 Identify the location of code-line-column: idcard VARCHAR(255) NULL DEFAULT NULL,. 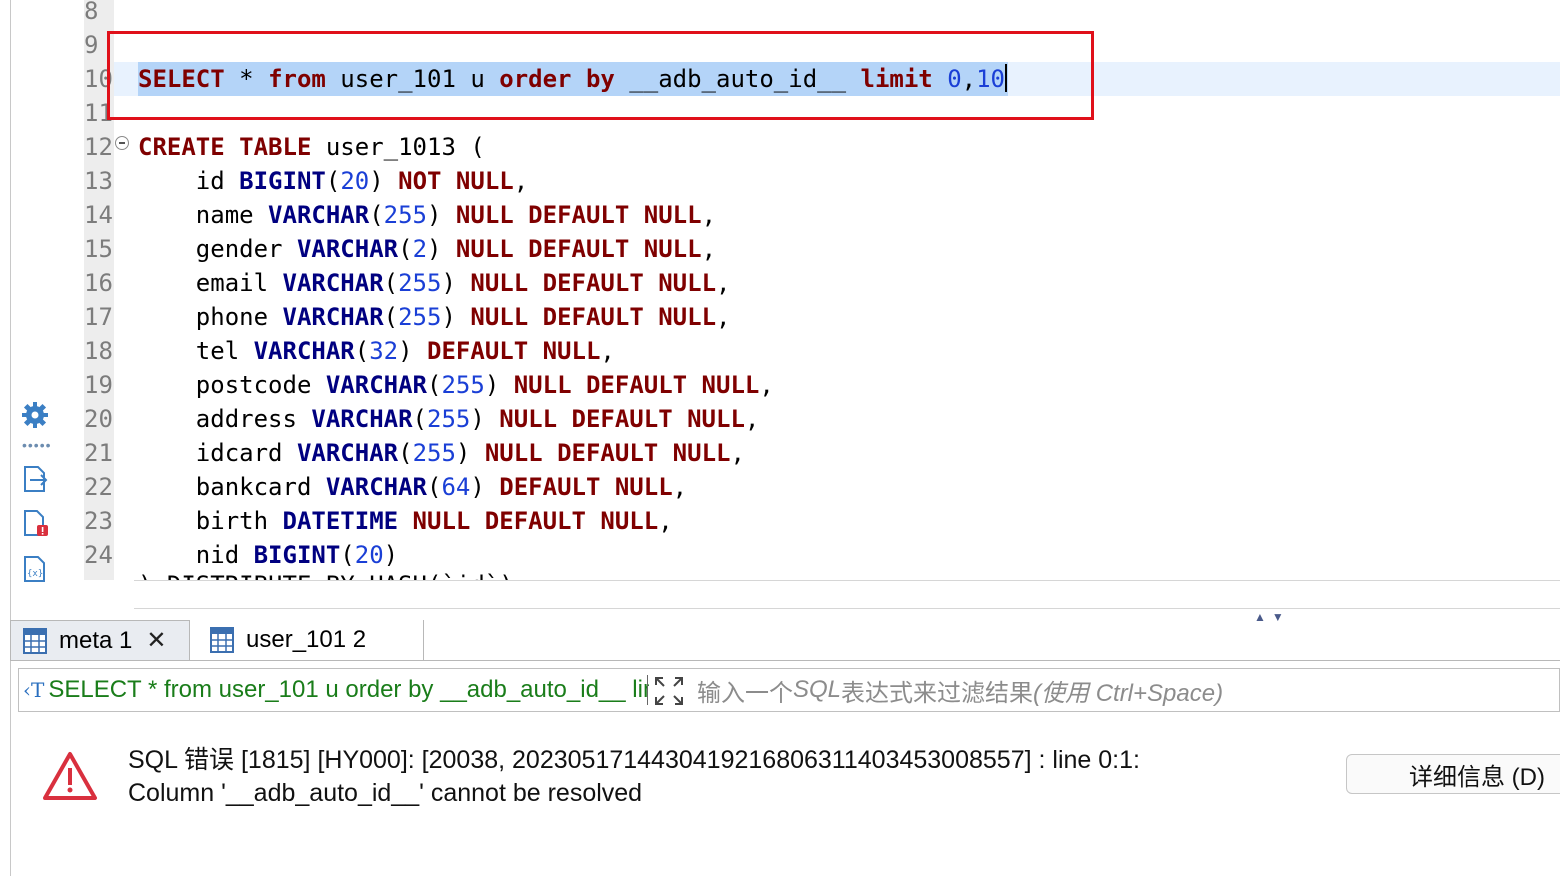
(441, 453).